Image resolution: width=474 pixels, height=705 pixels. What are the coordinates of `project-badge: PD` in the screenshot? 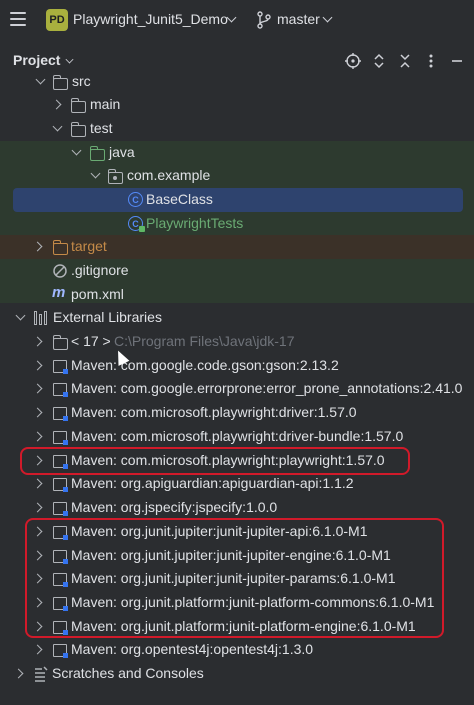 It's located at (57, 20).